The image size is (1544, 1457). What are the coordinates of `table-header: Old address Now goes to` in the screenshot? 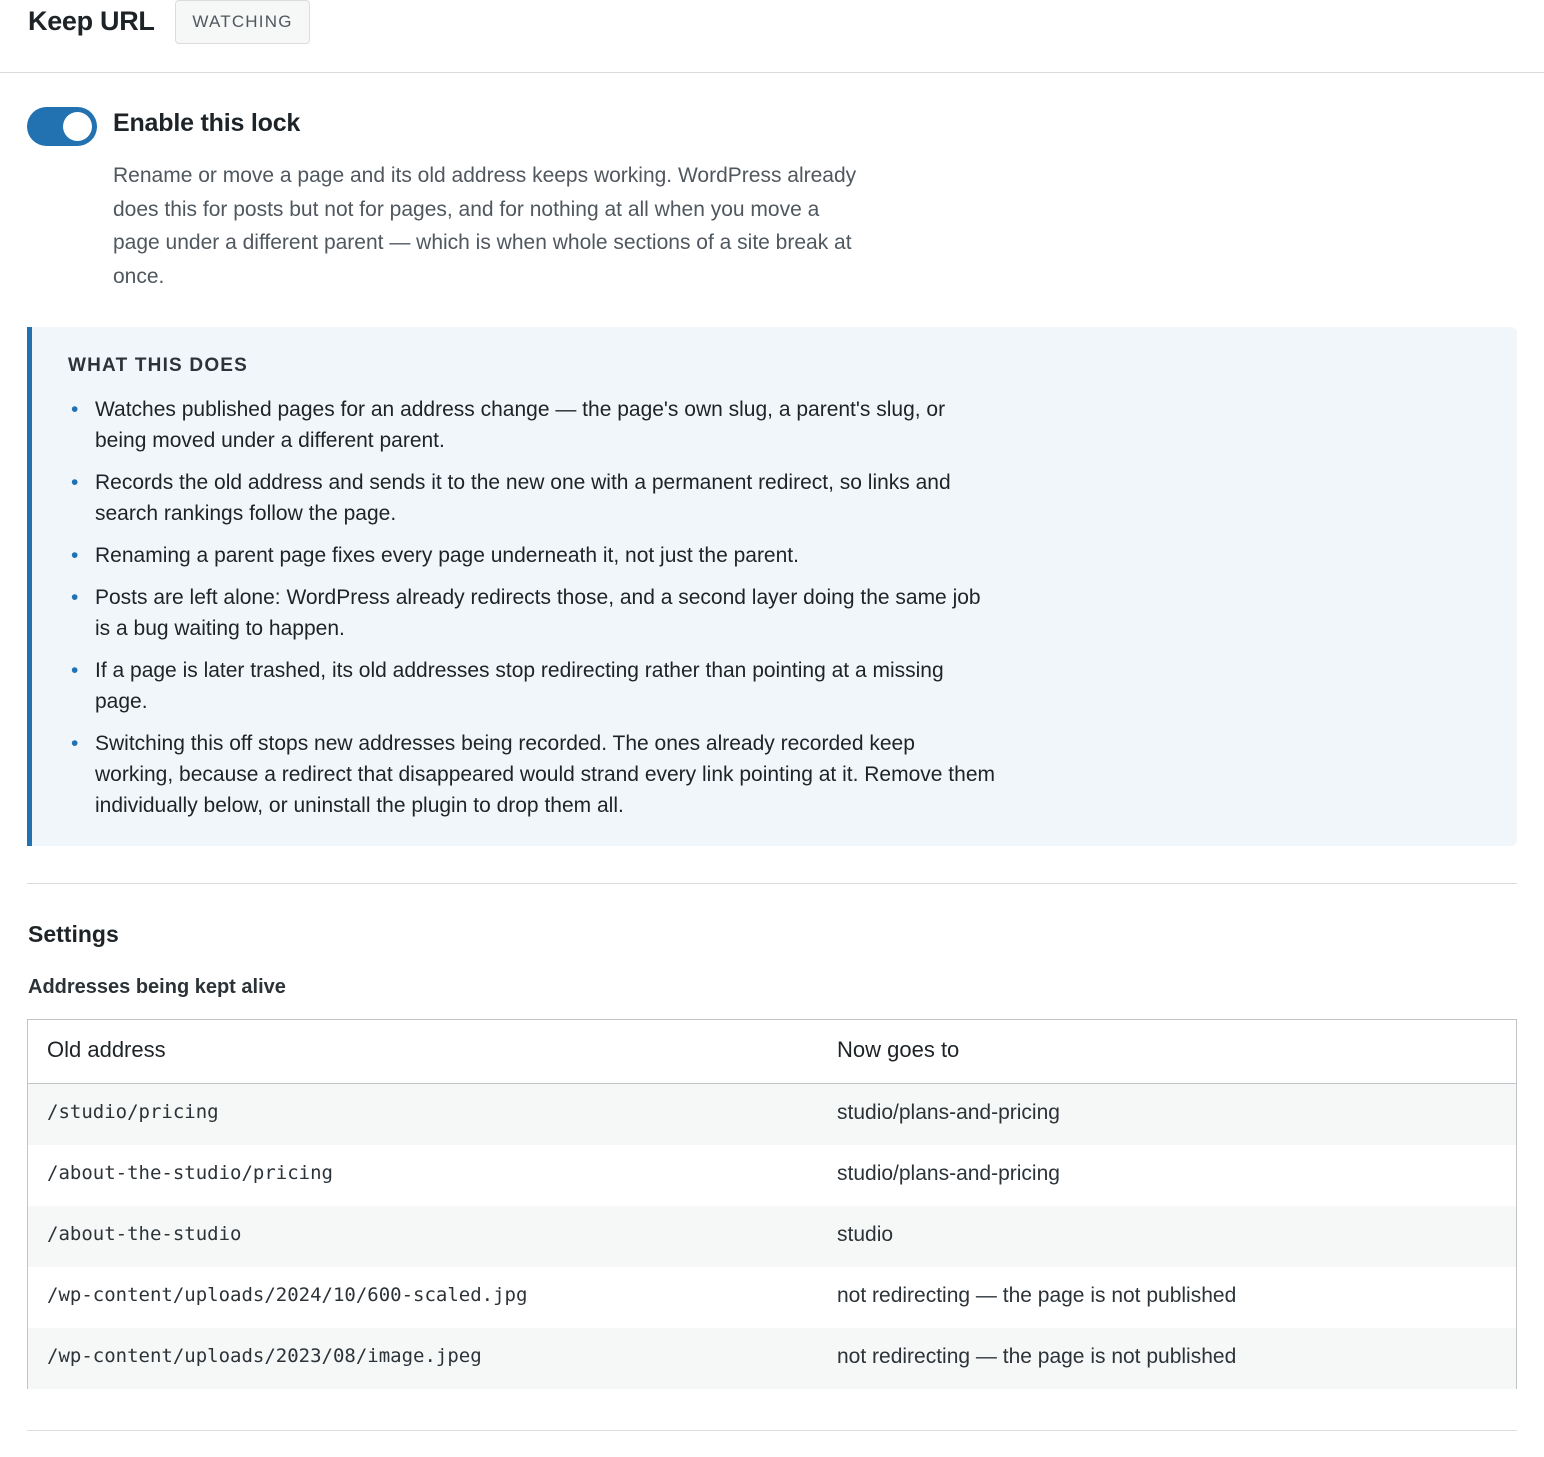 It's located at (772, 1052).